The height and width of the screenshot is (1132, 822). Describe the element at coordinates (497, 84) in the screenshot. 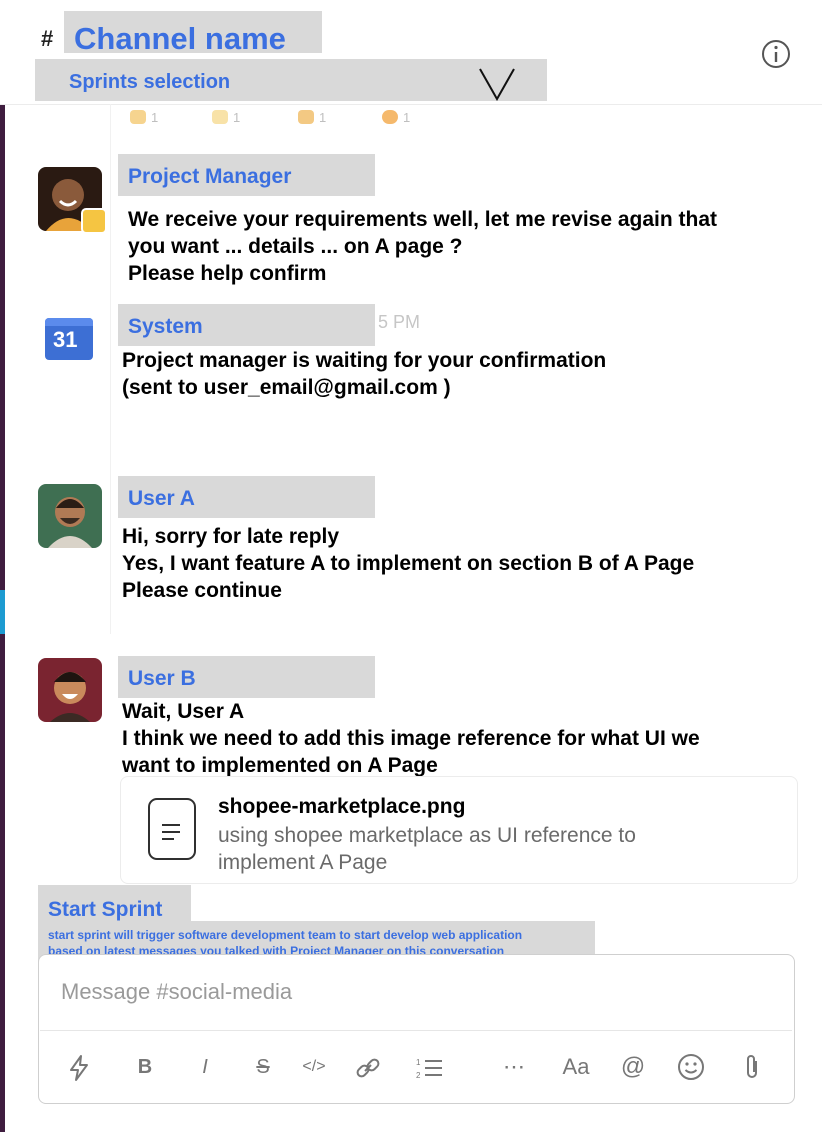

I see `chevron-down-icon` at that location.